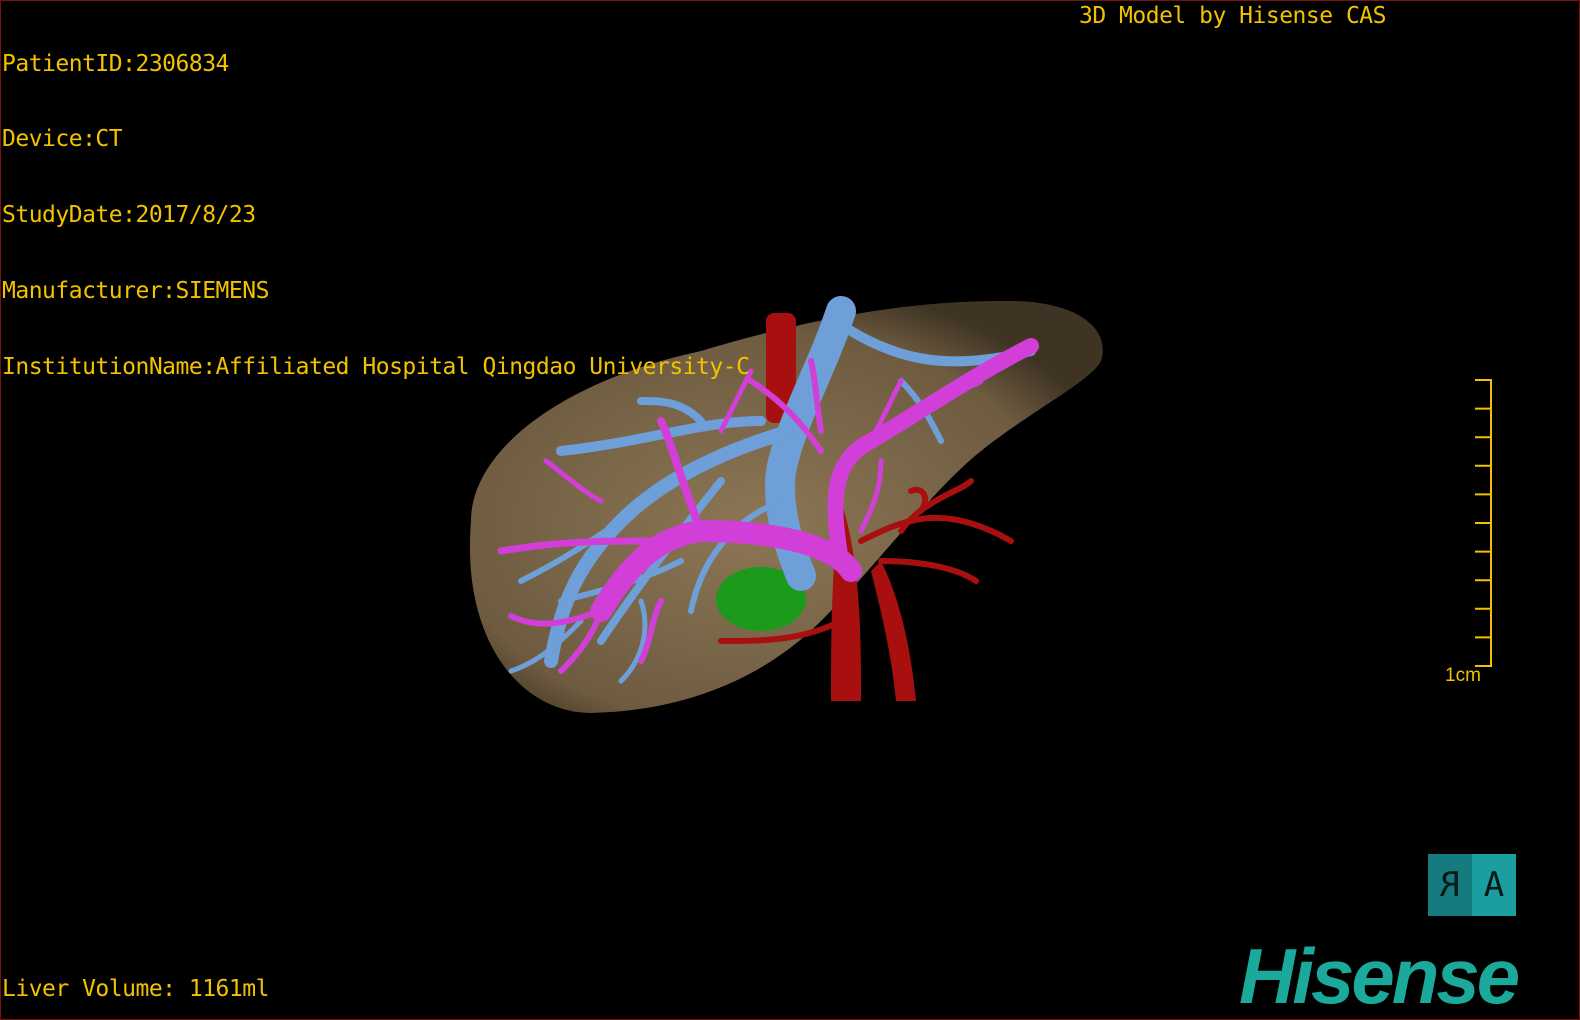  Describe the element at coordinates (1463, 675) in the screenshot. I see `scale-label: 1cm` at that location.